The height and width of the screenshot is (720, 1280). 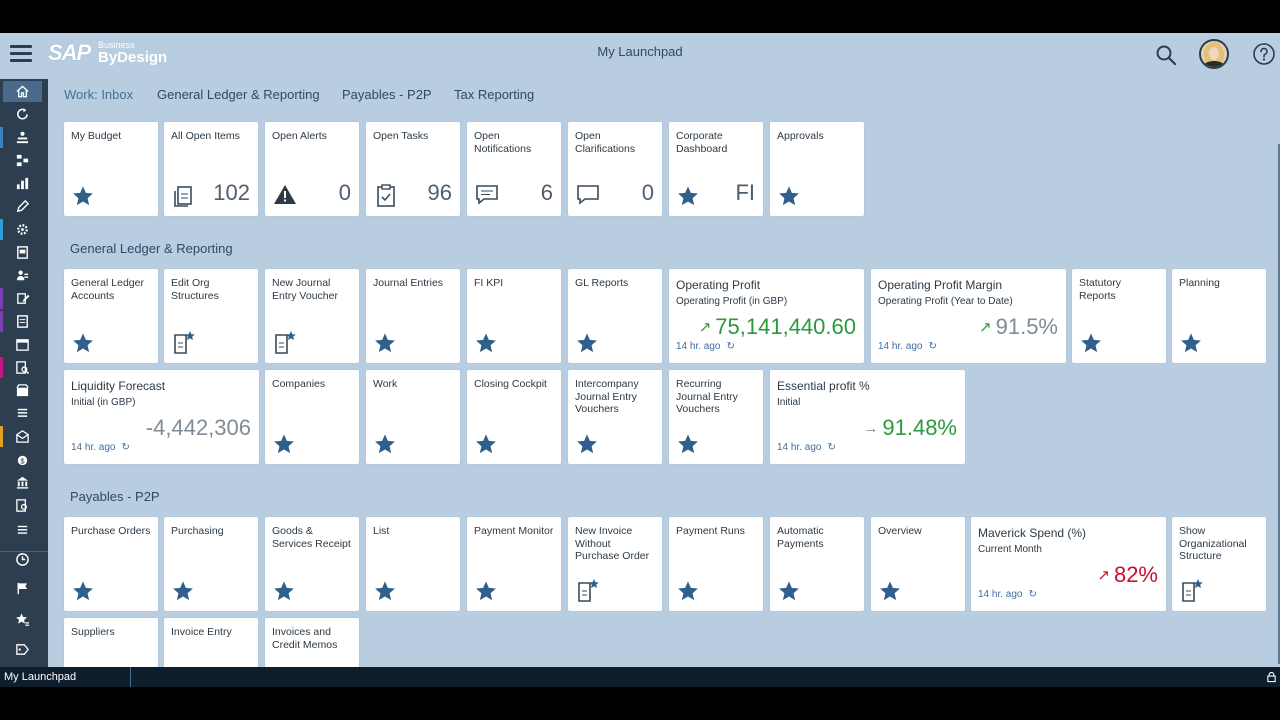 I want to click on sidebar-favorites-icon, so click(x=22, y=619).